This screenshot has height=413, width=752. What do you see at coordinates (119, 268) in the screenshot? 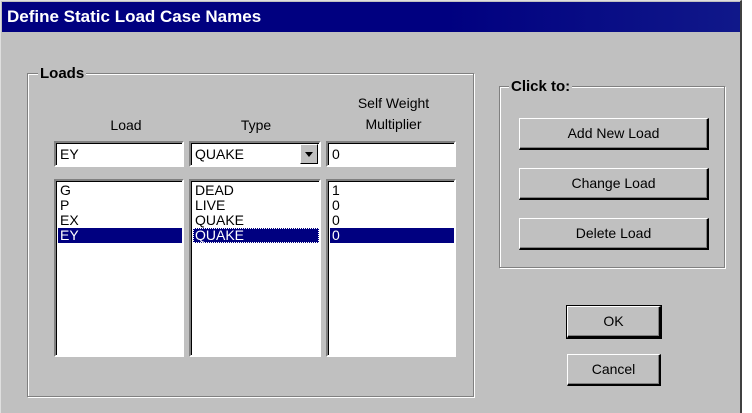
I see `load-name-list: G P EX EY` at bounding box center [119, 268].